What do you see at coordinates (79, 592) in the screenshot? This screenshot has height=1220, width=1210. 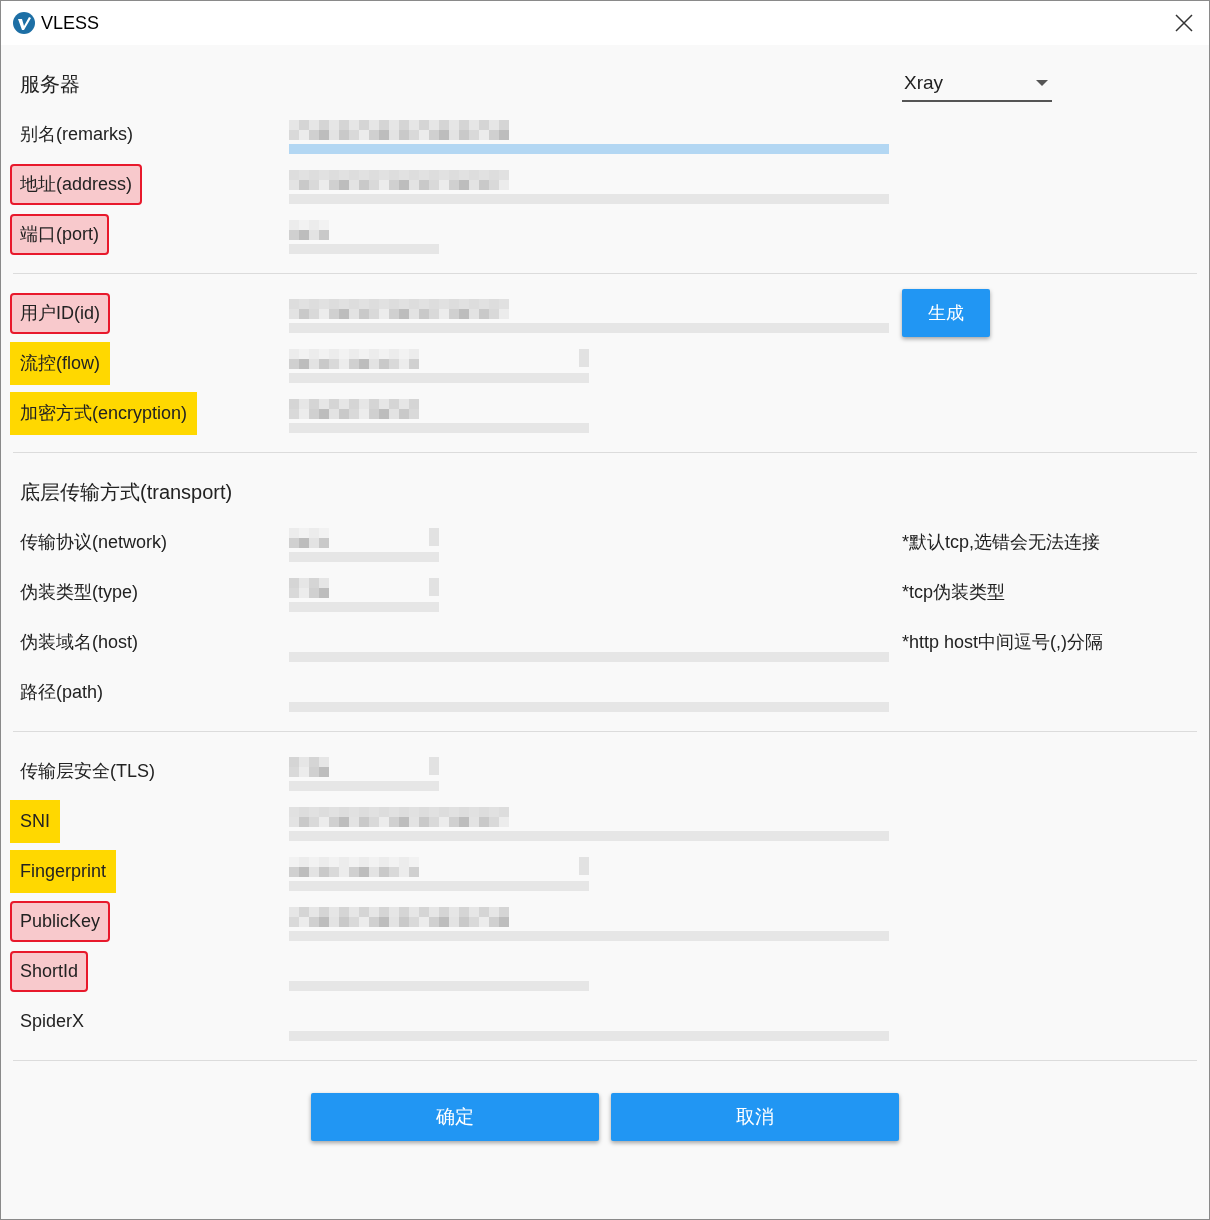 I see `field-label: 伪装类型(type)` at bounding box center [79, 592].